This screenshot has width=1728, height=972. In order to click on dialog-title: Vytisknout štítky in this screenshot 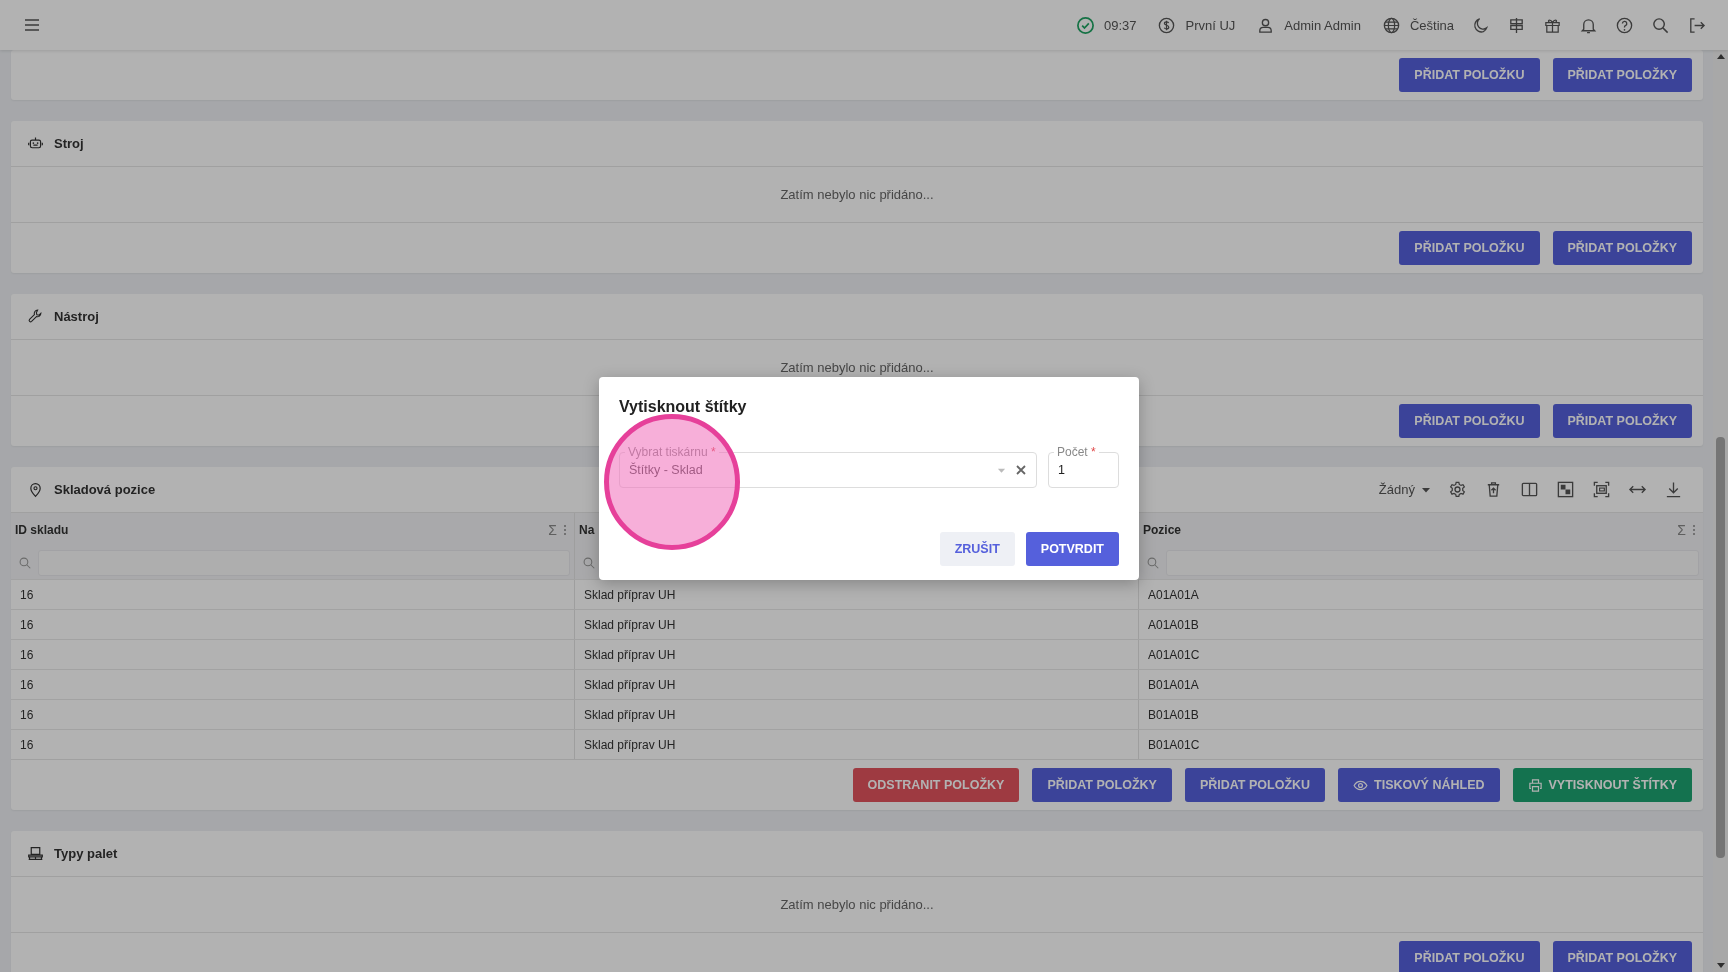, I will do `click(683, 407)`.